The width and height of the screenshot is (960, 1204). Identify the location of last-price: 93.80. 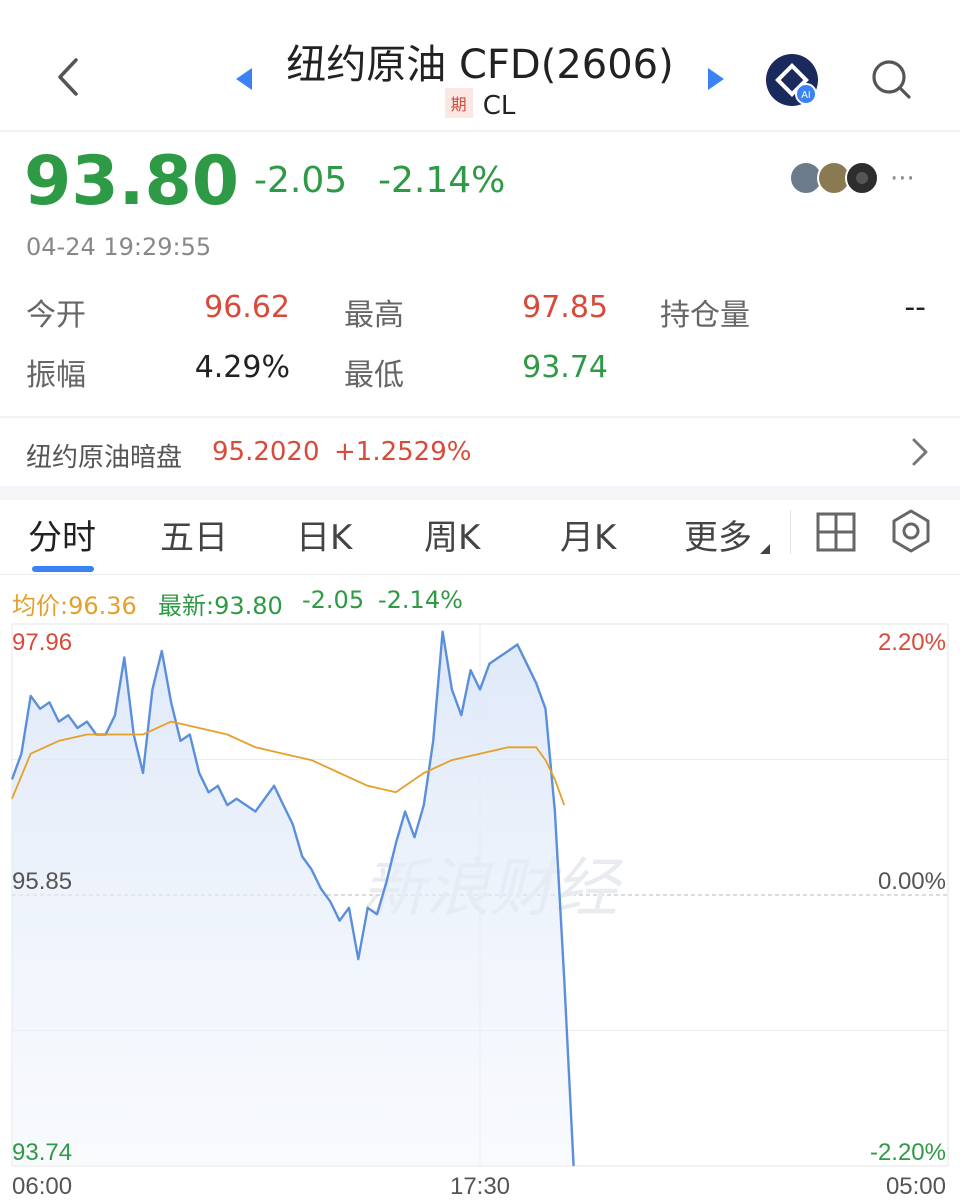
(132, 181).